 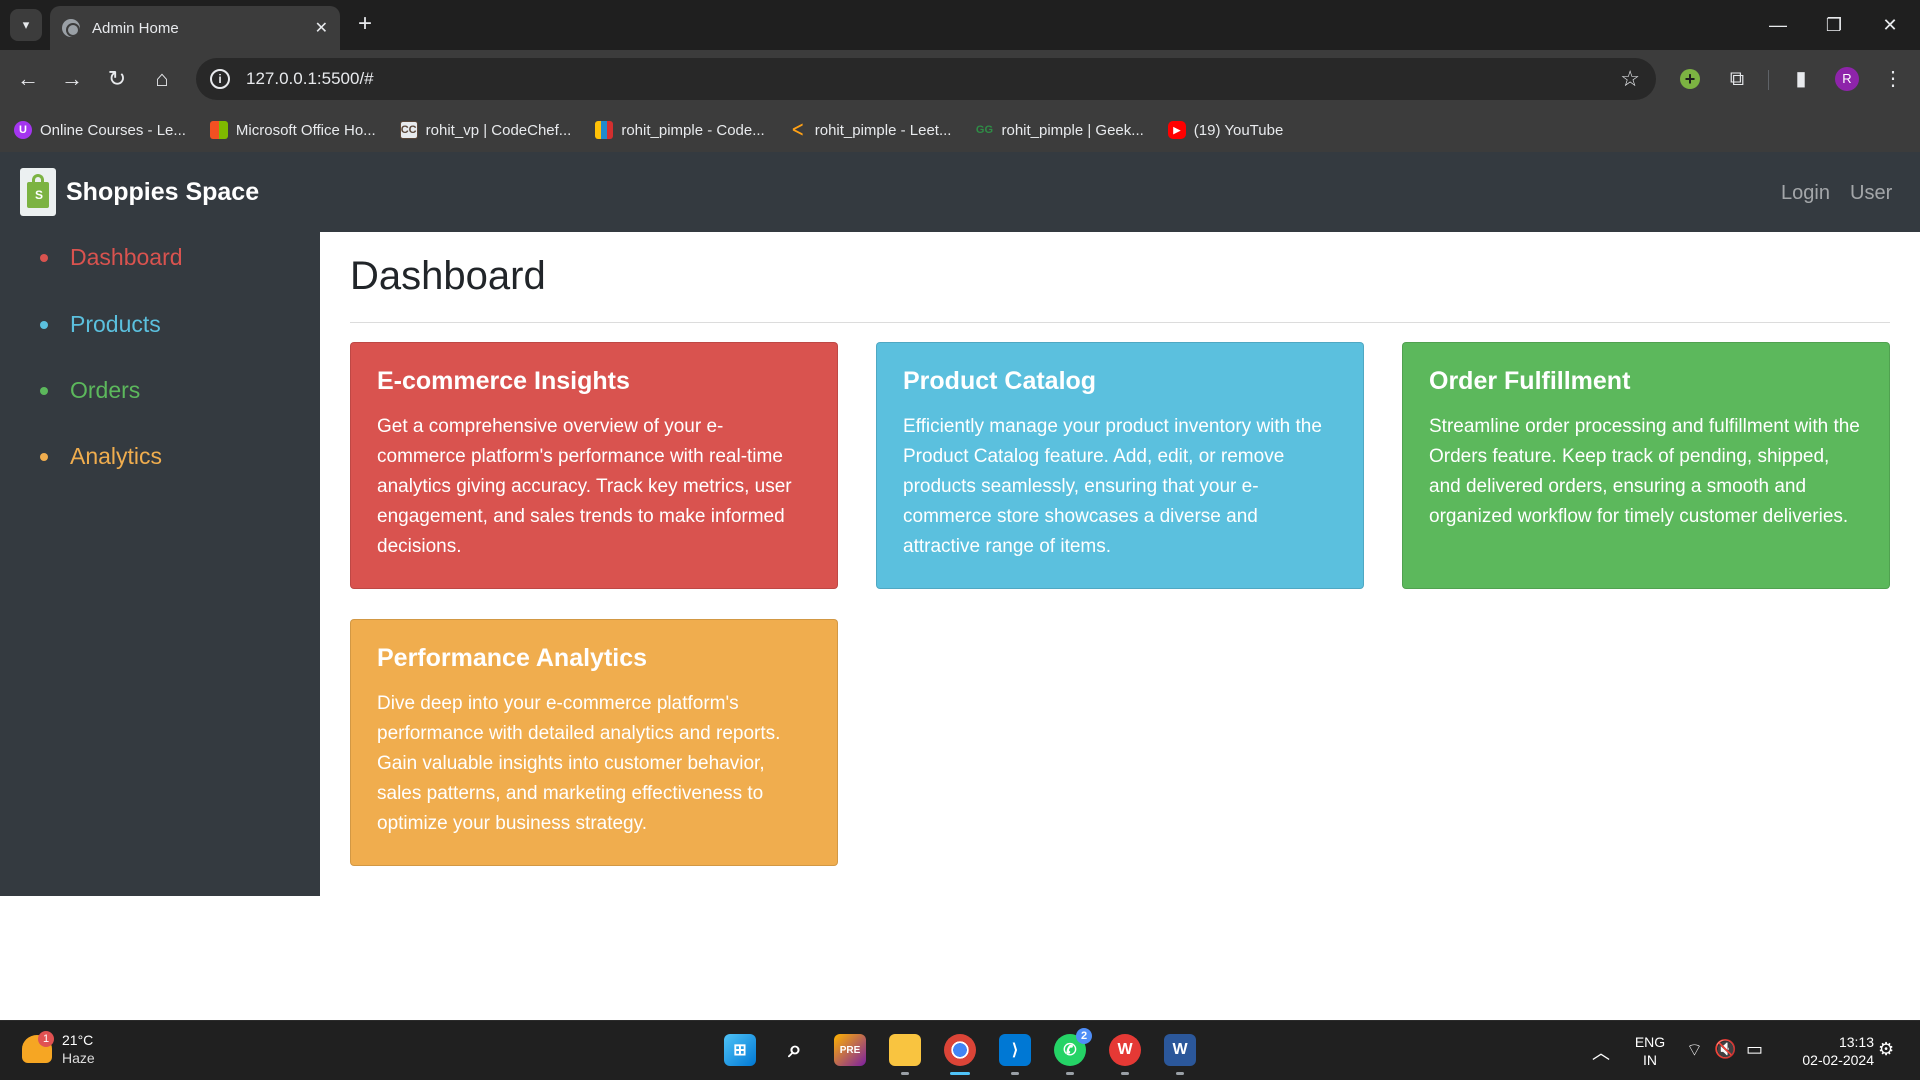 What do you see at coordinates (503, 381) in the screenshot?
I see `card-title: E-commerce Insights` at bounding box center [503, 381].